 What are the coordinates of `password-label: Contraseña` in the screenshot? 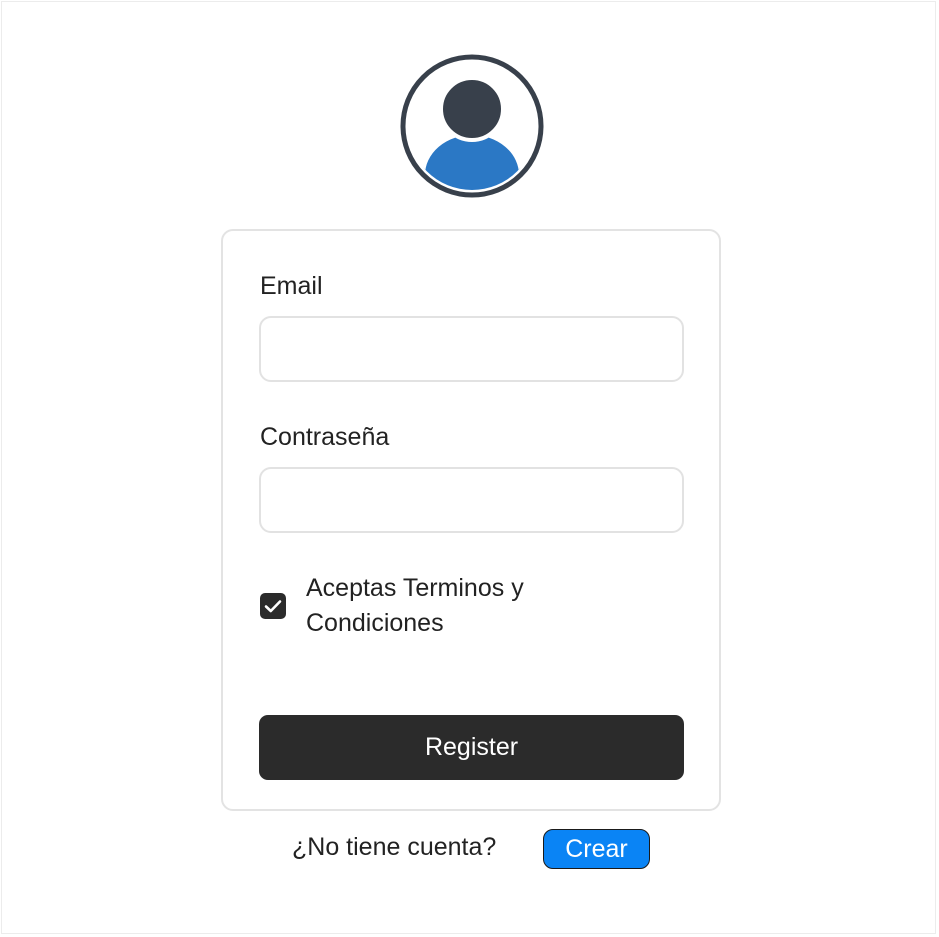 It's located at (325, 437).